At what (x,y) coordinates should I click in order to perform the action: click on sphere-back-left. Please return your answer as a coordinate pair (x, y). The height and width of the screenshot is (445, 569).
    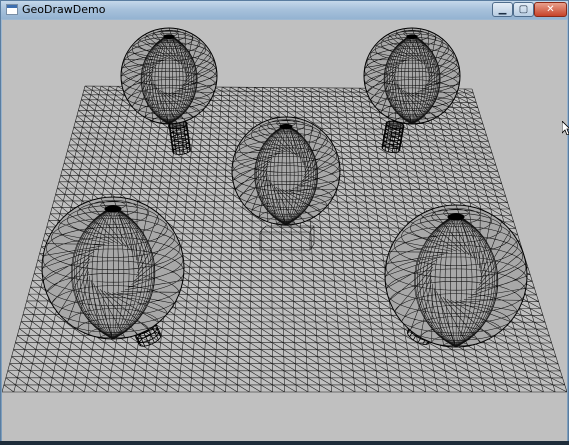
    Looking at the image, I should click on (169, 76).